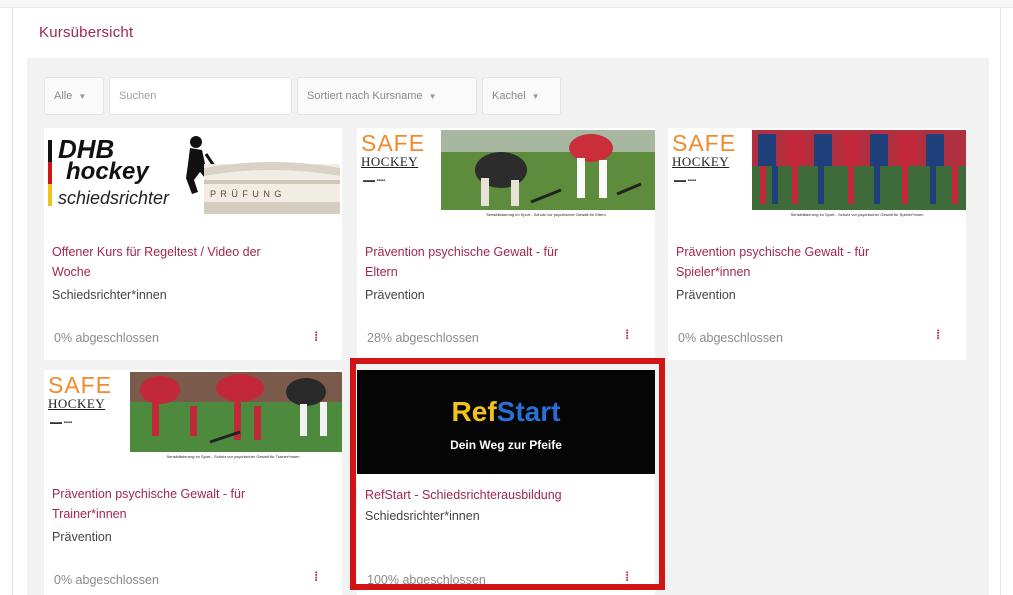 This screenshot has height=595, width=1013. I want to click on course-title-line: Offener Kurs für Regeltest / Video der, so click(156, 252).